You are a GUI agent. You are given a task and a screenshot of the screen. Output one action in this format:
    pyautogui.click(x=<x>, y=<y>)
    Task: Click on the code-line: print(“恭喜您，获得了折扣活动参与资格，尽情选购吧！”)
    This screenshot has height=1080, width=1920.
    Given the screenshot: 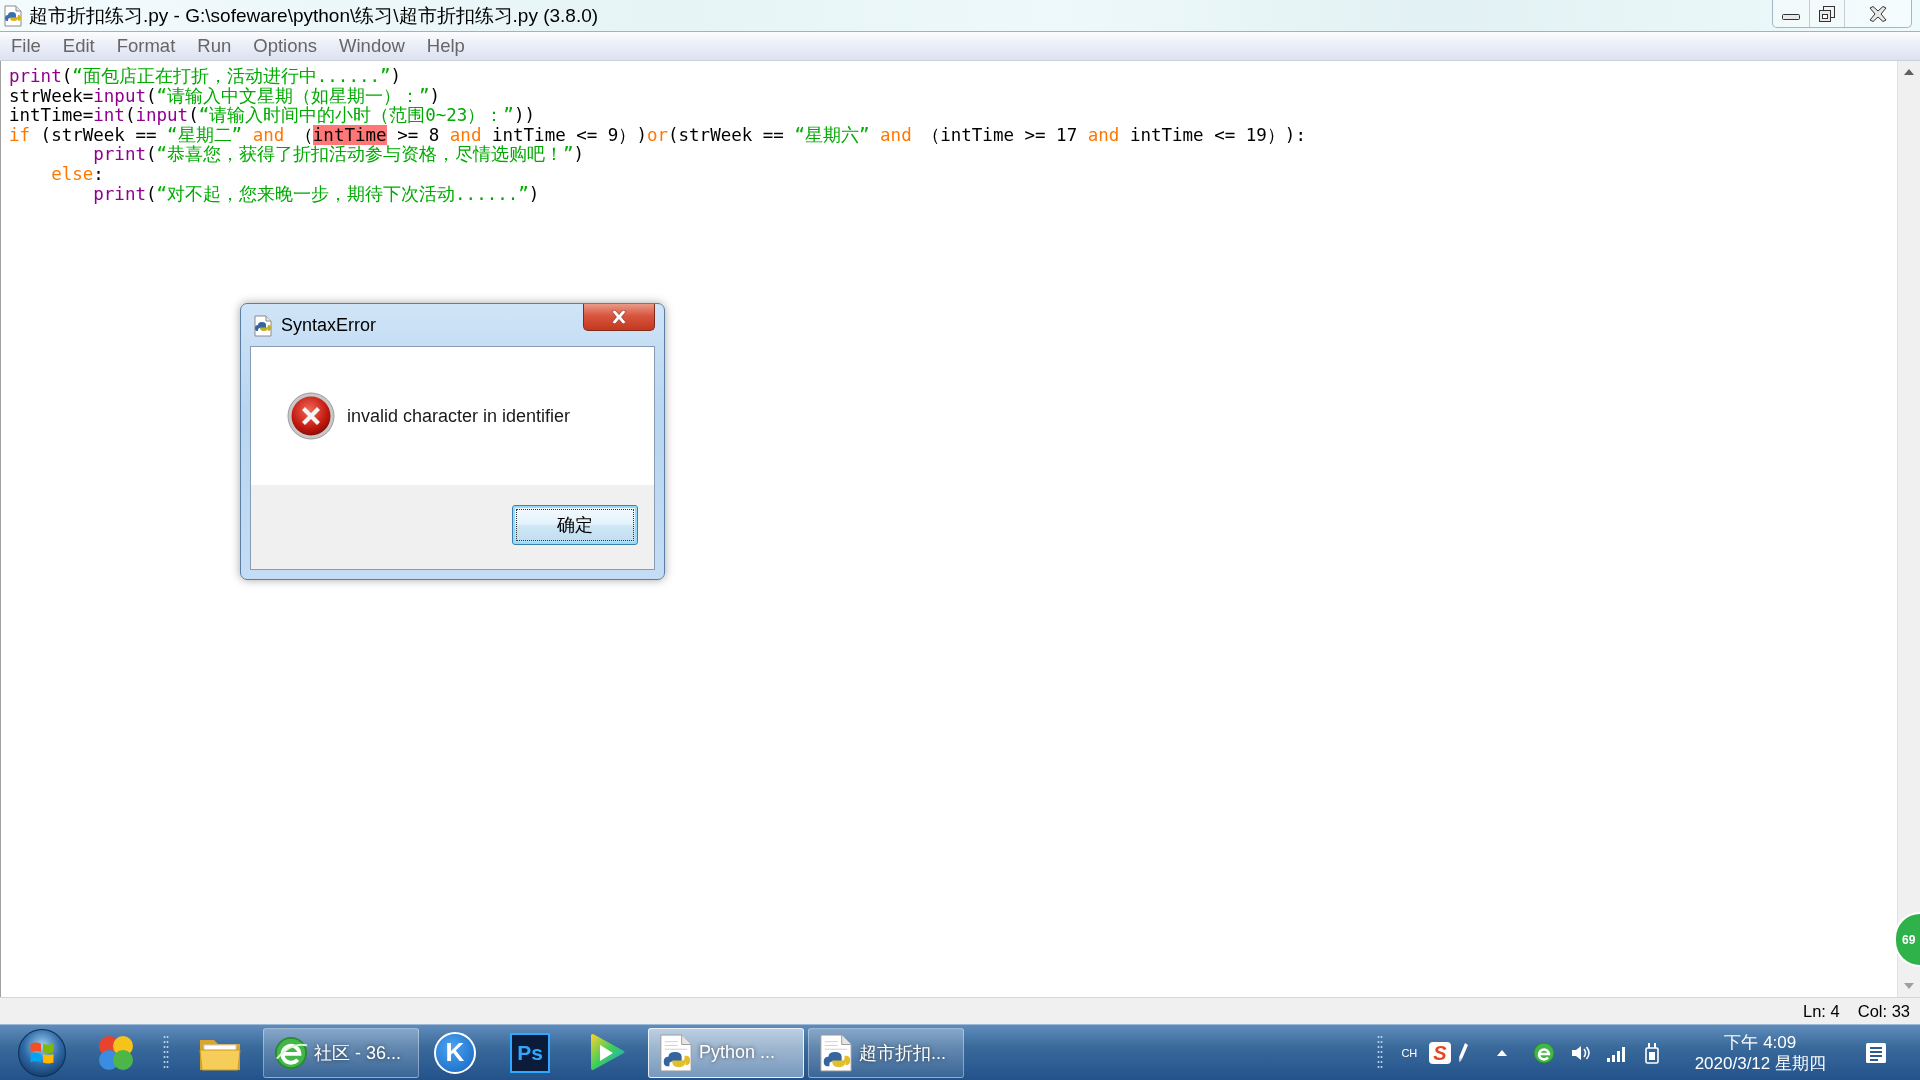 What is the action you would take?
    pyautogui.click(x=339, y=154)
    